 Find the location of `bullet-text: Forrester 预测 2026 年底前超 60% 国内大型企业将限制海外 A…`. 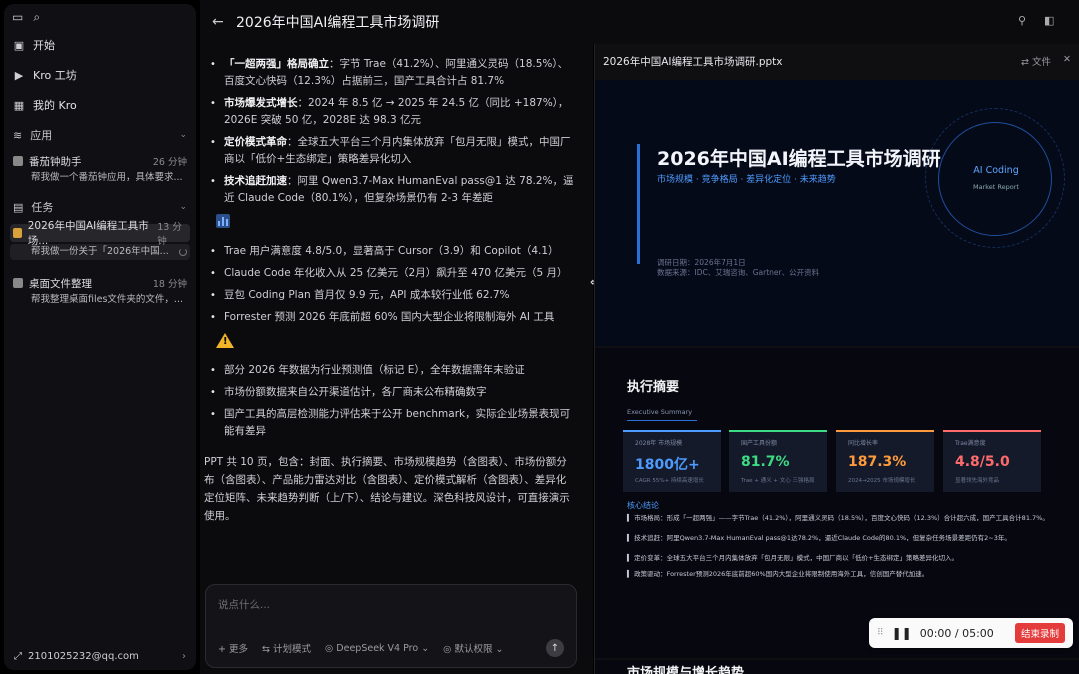

bullet-text: Forrester 预测 2026 年底前超 60% 国内大型企业将限制海外 A… is located at coordinates (389, 317).